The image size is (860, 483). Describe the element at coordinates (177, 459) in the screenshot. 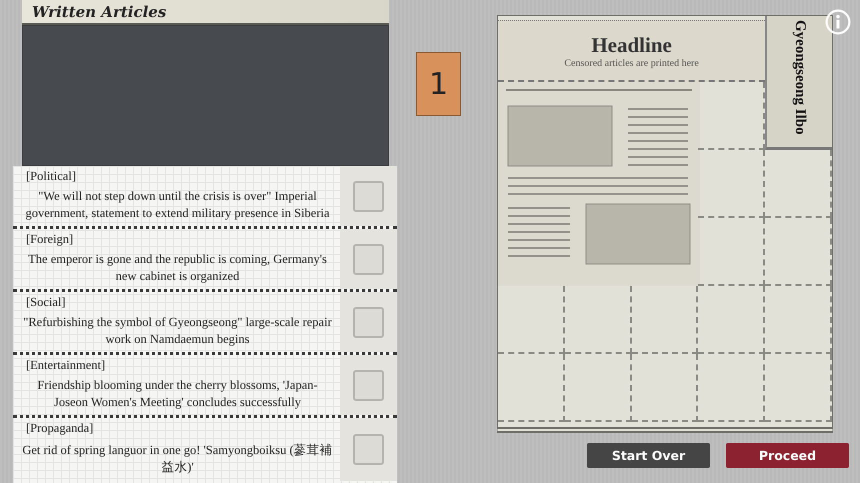

I see `article-text: Get rid of spring languor in one go! 'Samyongboiksu (蔘茸補益水)'` at that location.